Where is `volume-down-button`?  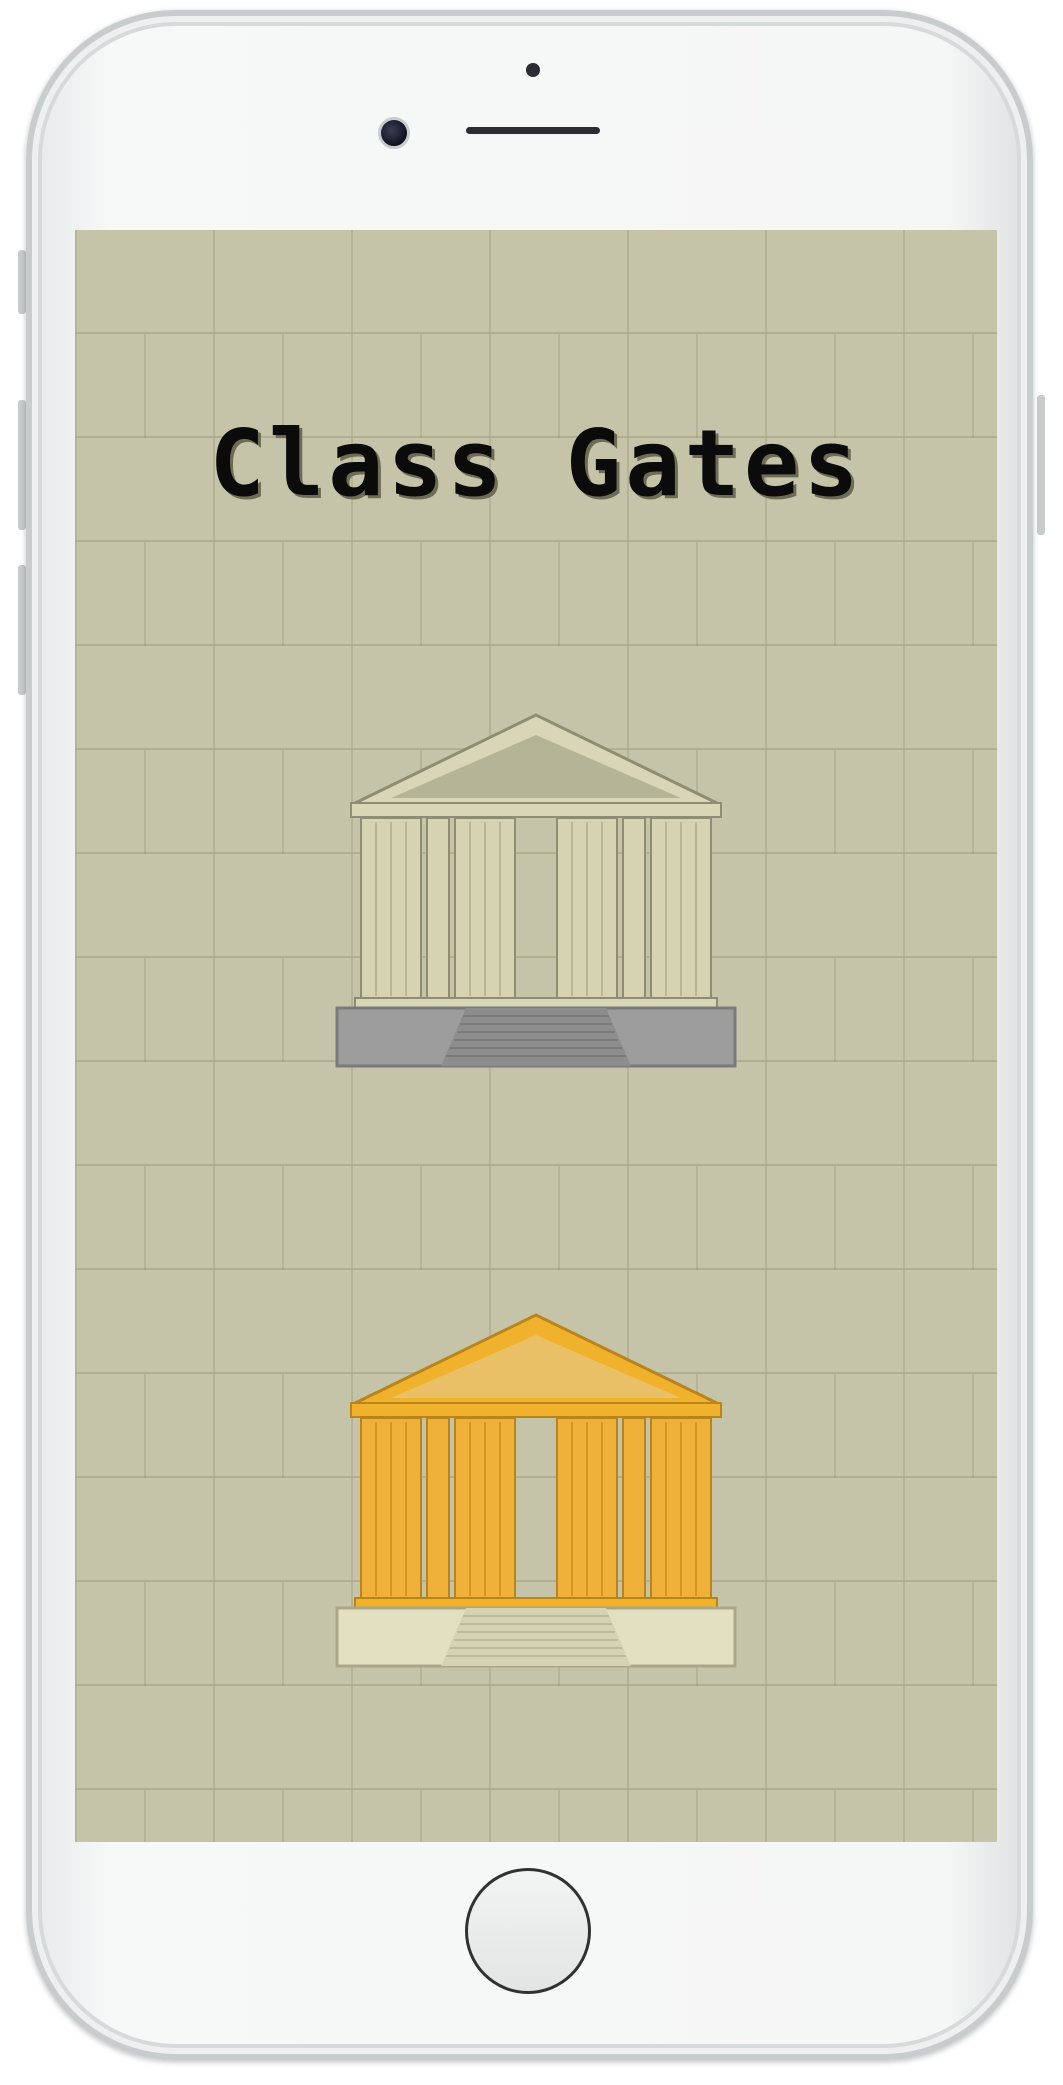 volume-down-button is located at coordinates (22, 630).